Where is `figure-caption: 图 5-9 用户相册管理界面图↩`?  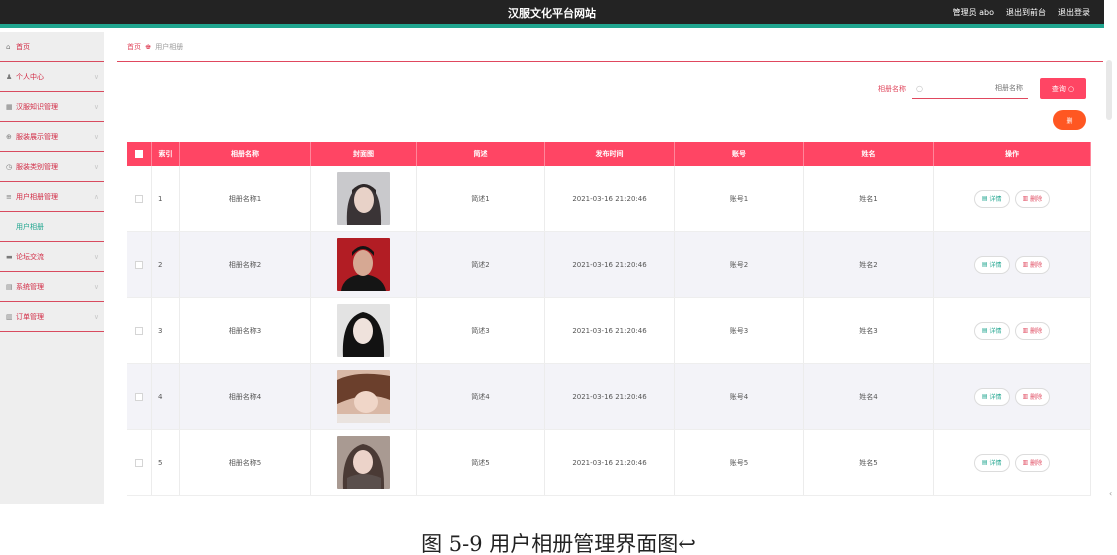 figure-caption: 图 5-9 用户相册管理界面图↩ is located at coordinates (558, 543).